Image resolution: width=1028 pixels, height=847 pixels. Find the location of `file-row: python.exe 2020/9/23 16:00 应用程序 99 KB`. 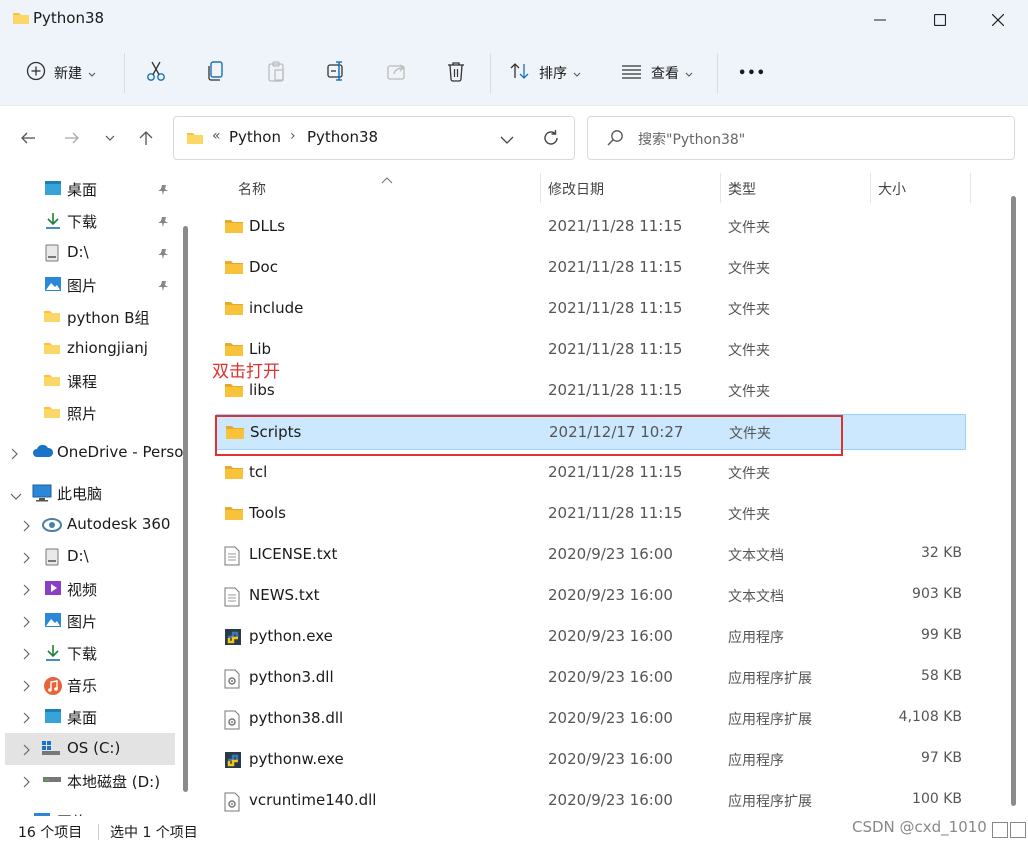

file-row: python.exe 2020/9/23 16:00 应用程序 99 KB is located at coordinates (591, 637).